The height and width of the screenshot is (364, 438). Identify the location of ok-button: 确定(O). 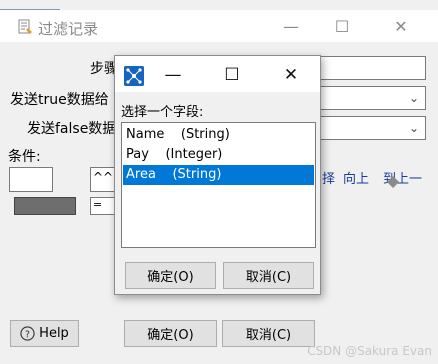
(170, 333).